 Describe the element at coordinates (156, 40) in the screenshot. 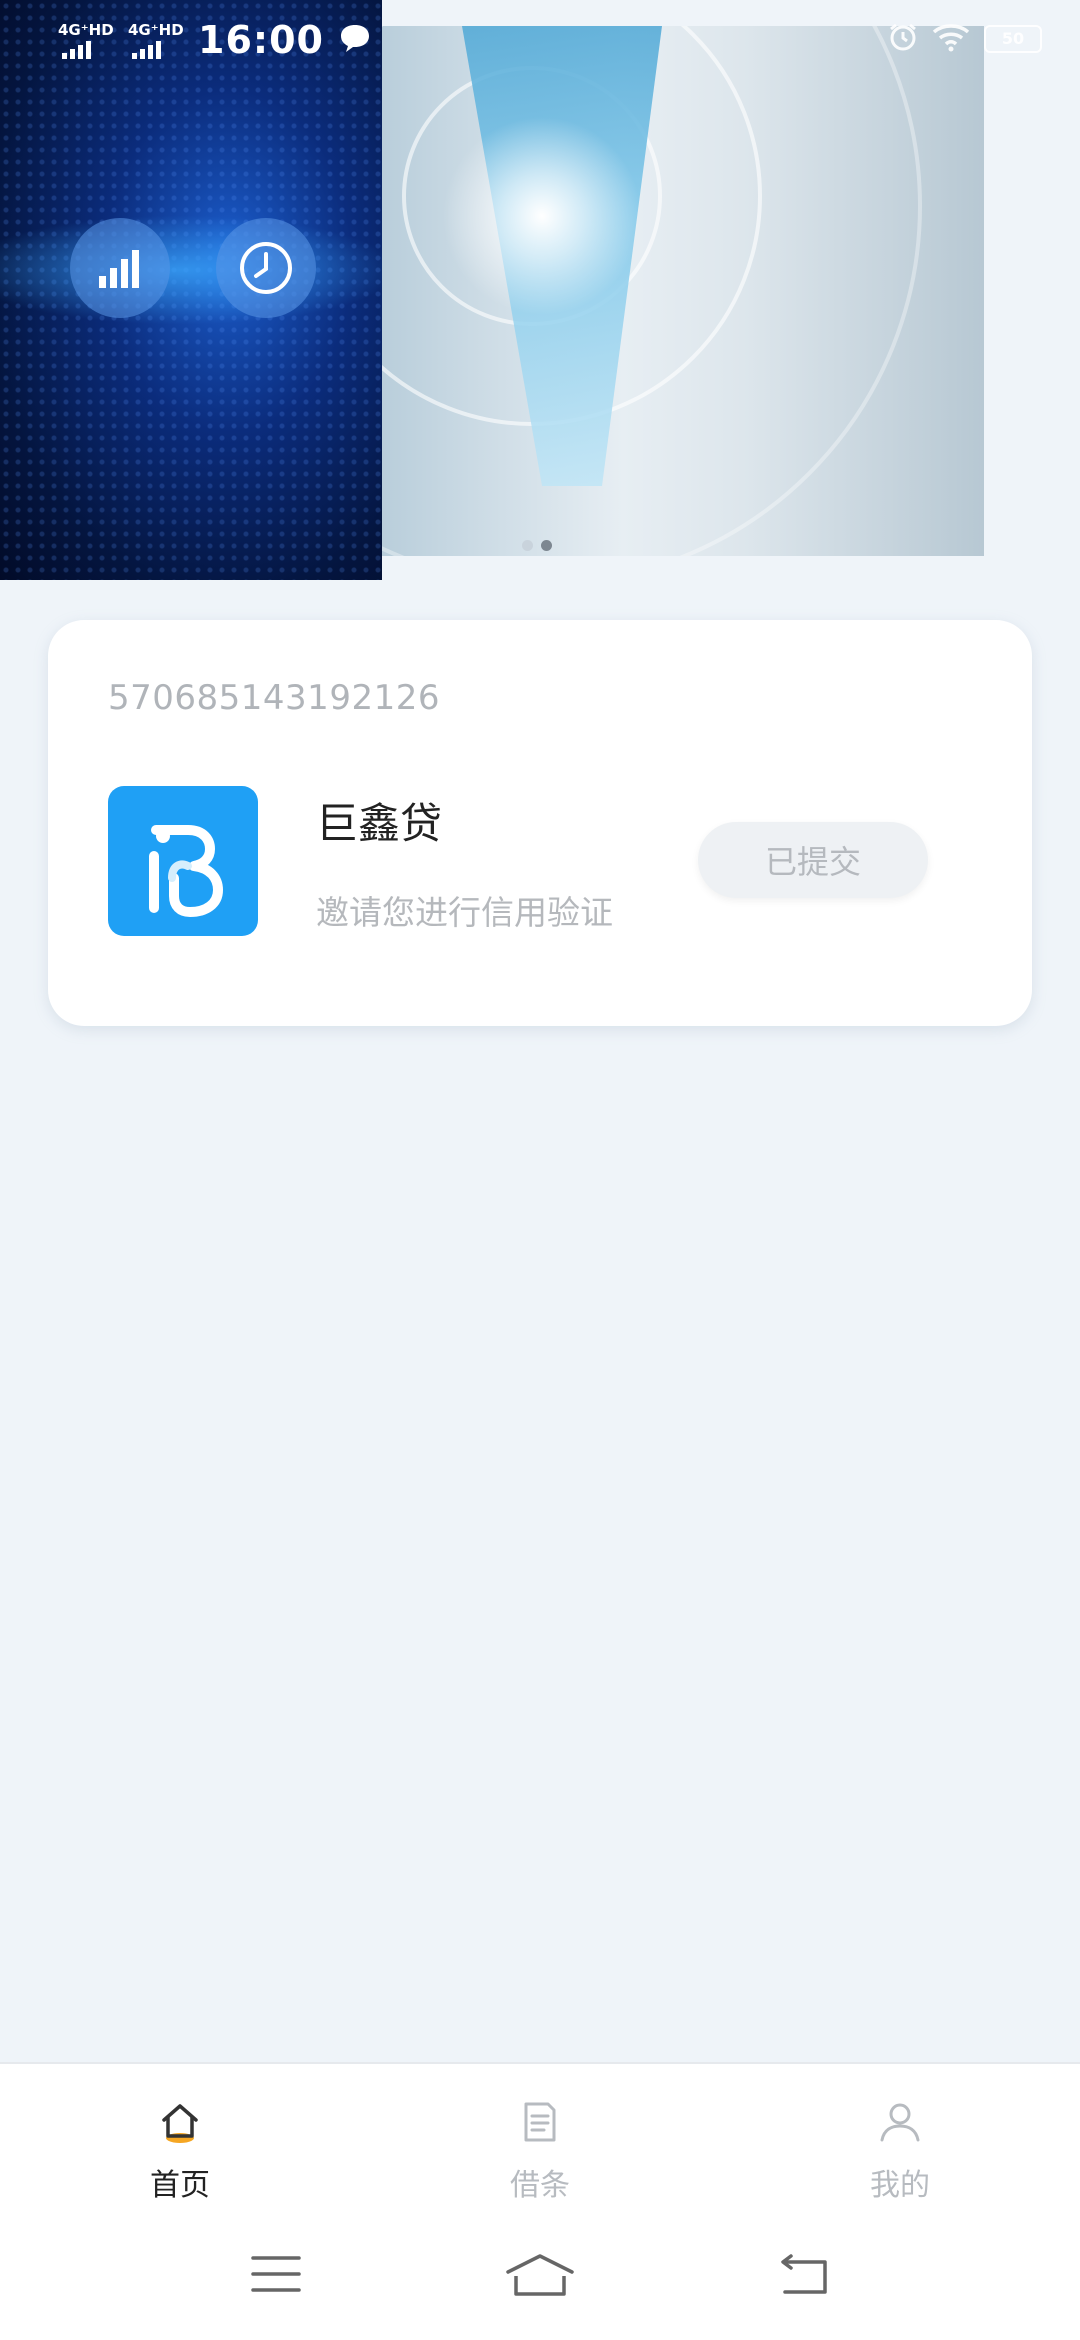

I see `network-signal-2: 4G⁺HD` at that location.